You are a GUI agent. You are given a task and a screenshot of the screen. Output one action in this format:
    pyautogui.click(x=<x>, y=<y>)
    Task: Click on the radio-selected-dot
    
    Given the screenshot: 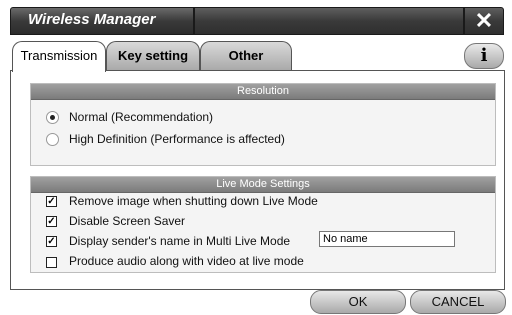 What is the action you would take?
    pyautogui.click(x=52, y=117)
    